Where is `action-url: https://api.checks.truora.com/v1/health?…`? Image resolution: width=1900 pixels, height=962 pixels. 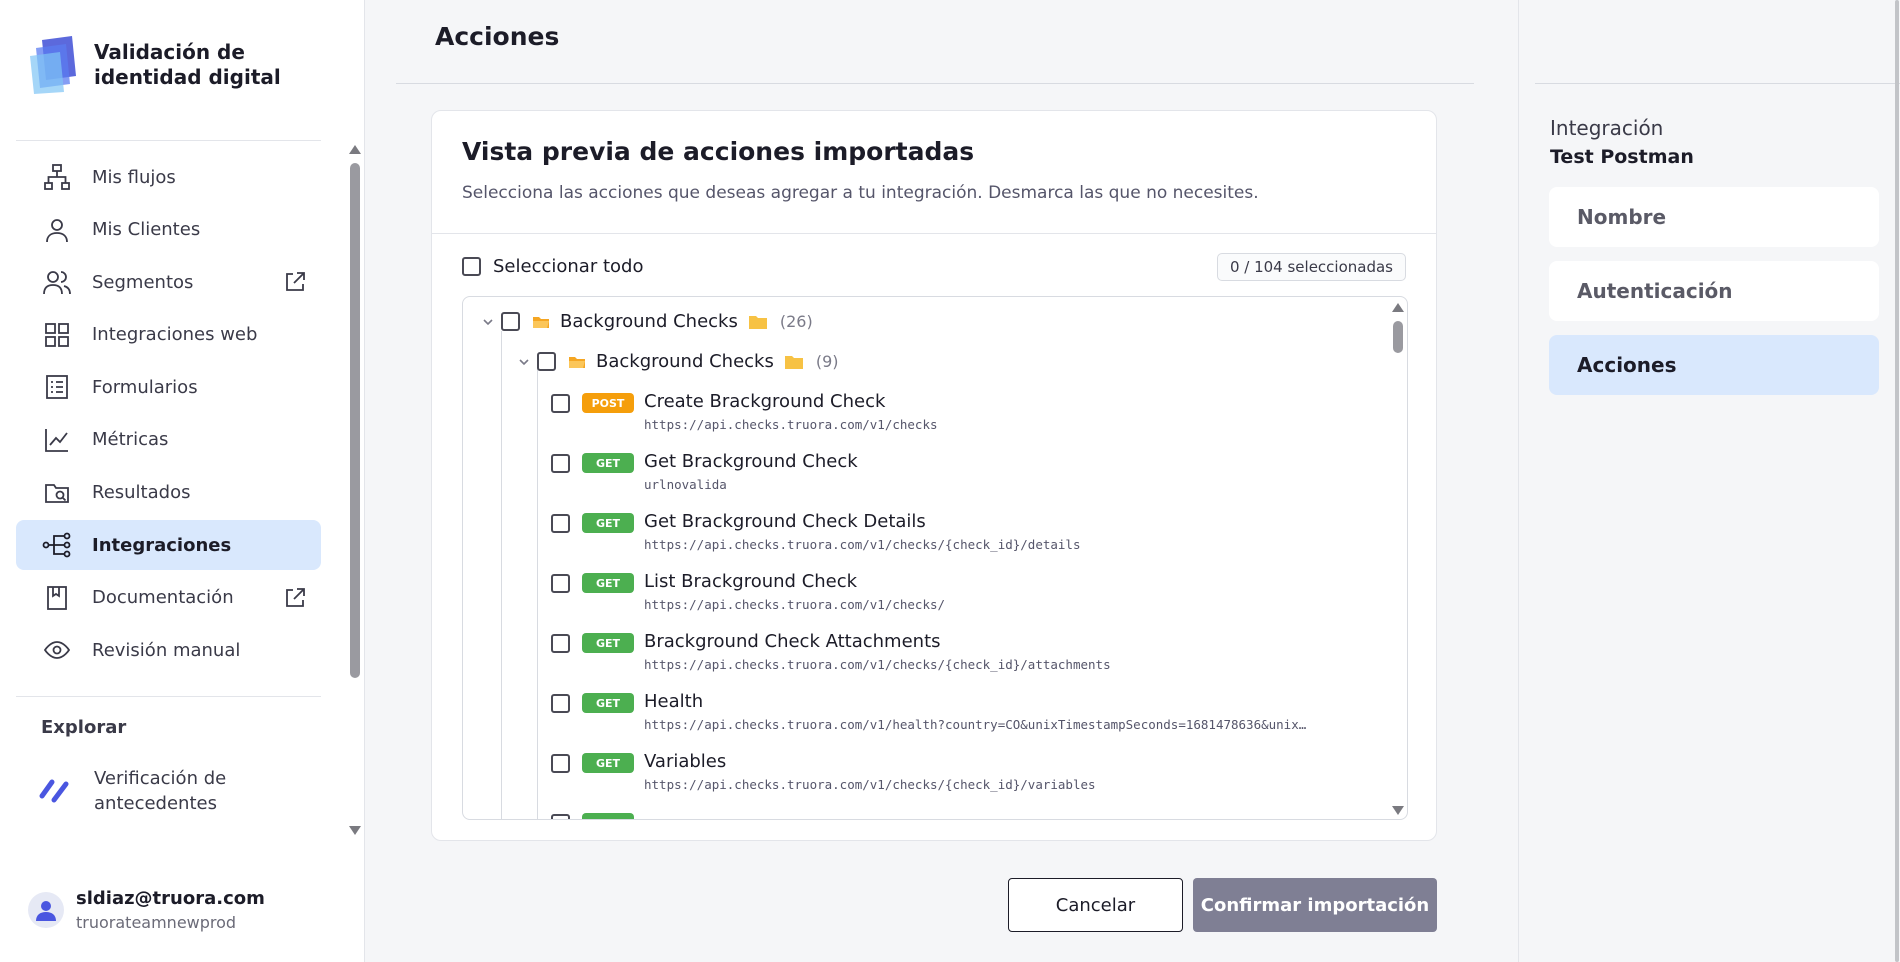
action-url: https://api.checks.truora.com/v1/health?… is located at coordinates (975, 724).